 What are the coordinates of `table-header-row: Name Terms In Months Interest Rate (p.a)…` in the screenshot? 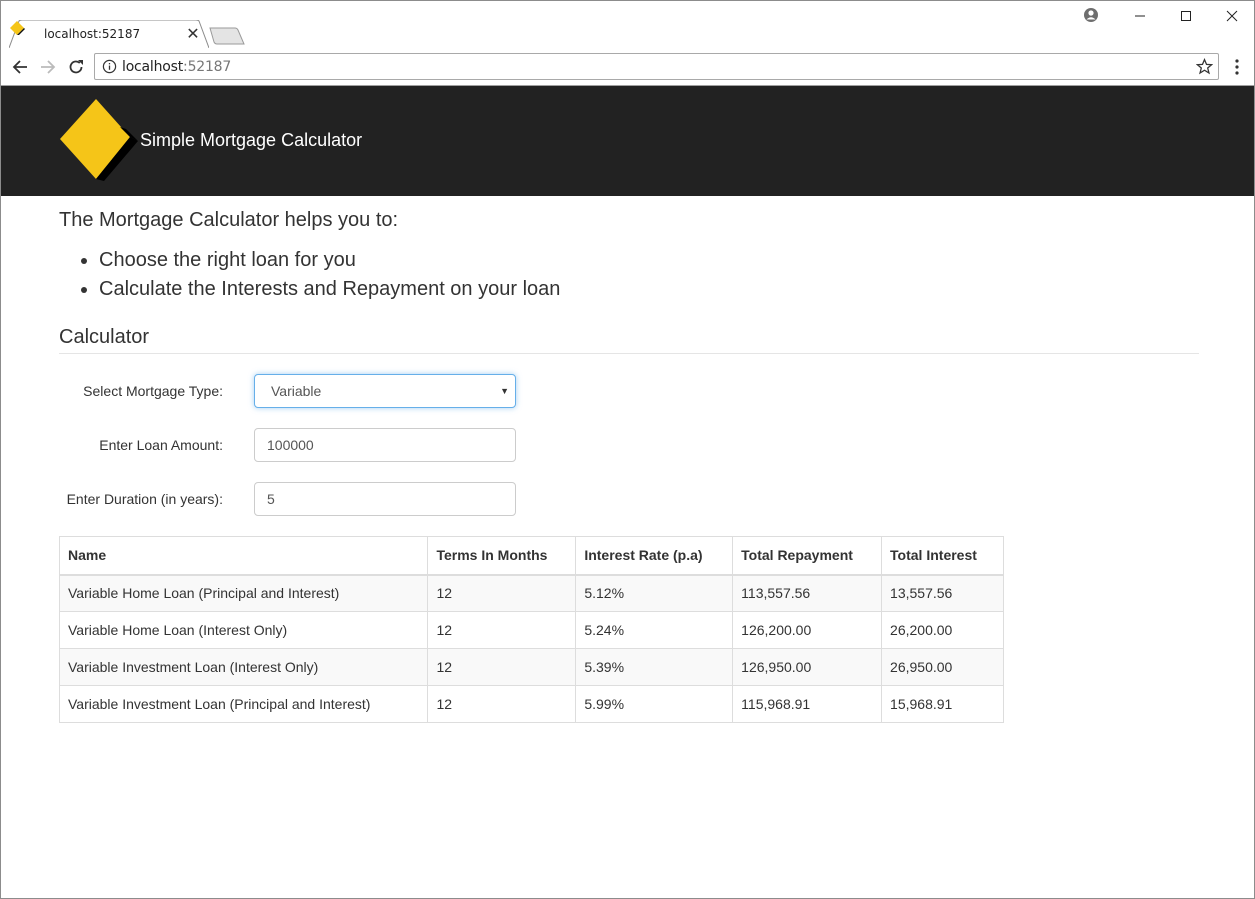 It's located at (531, 556).